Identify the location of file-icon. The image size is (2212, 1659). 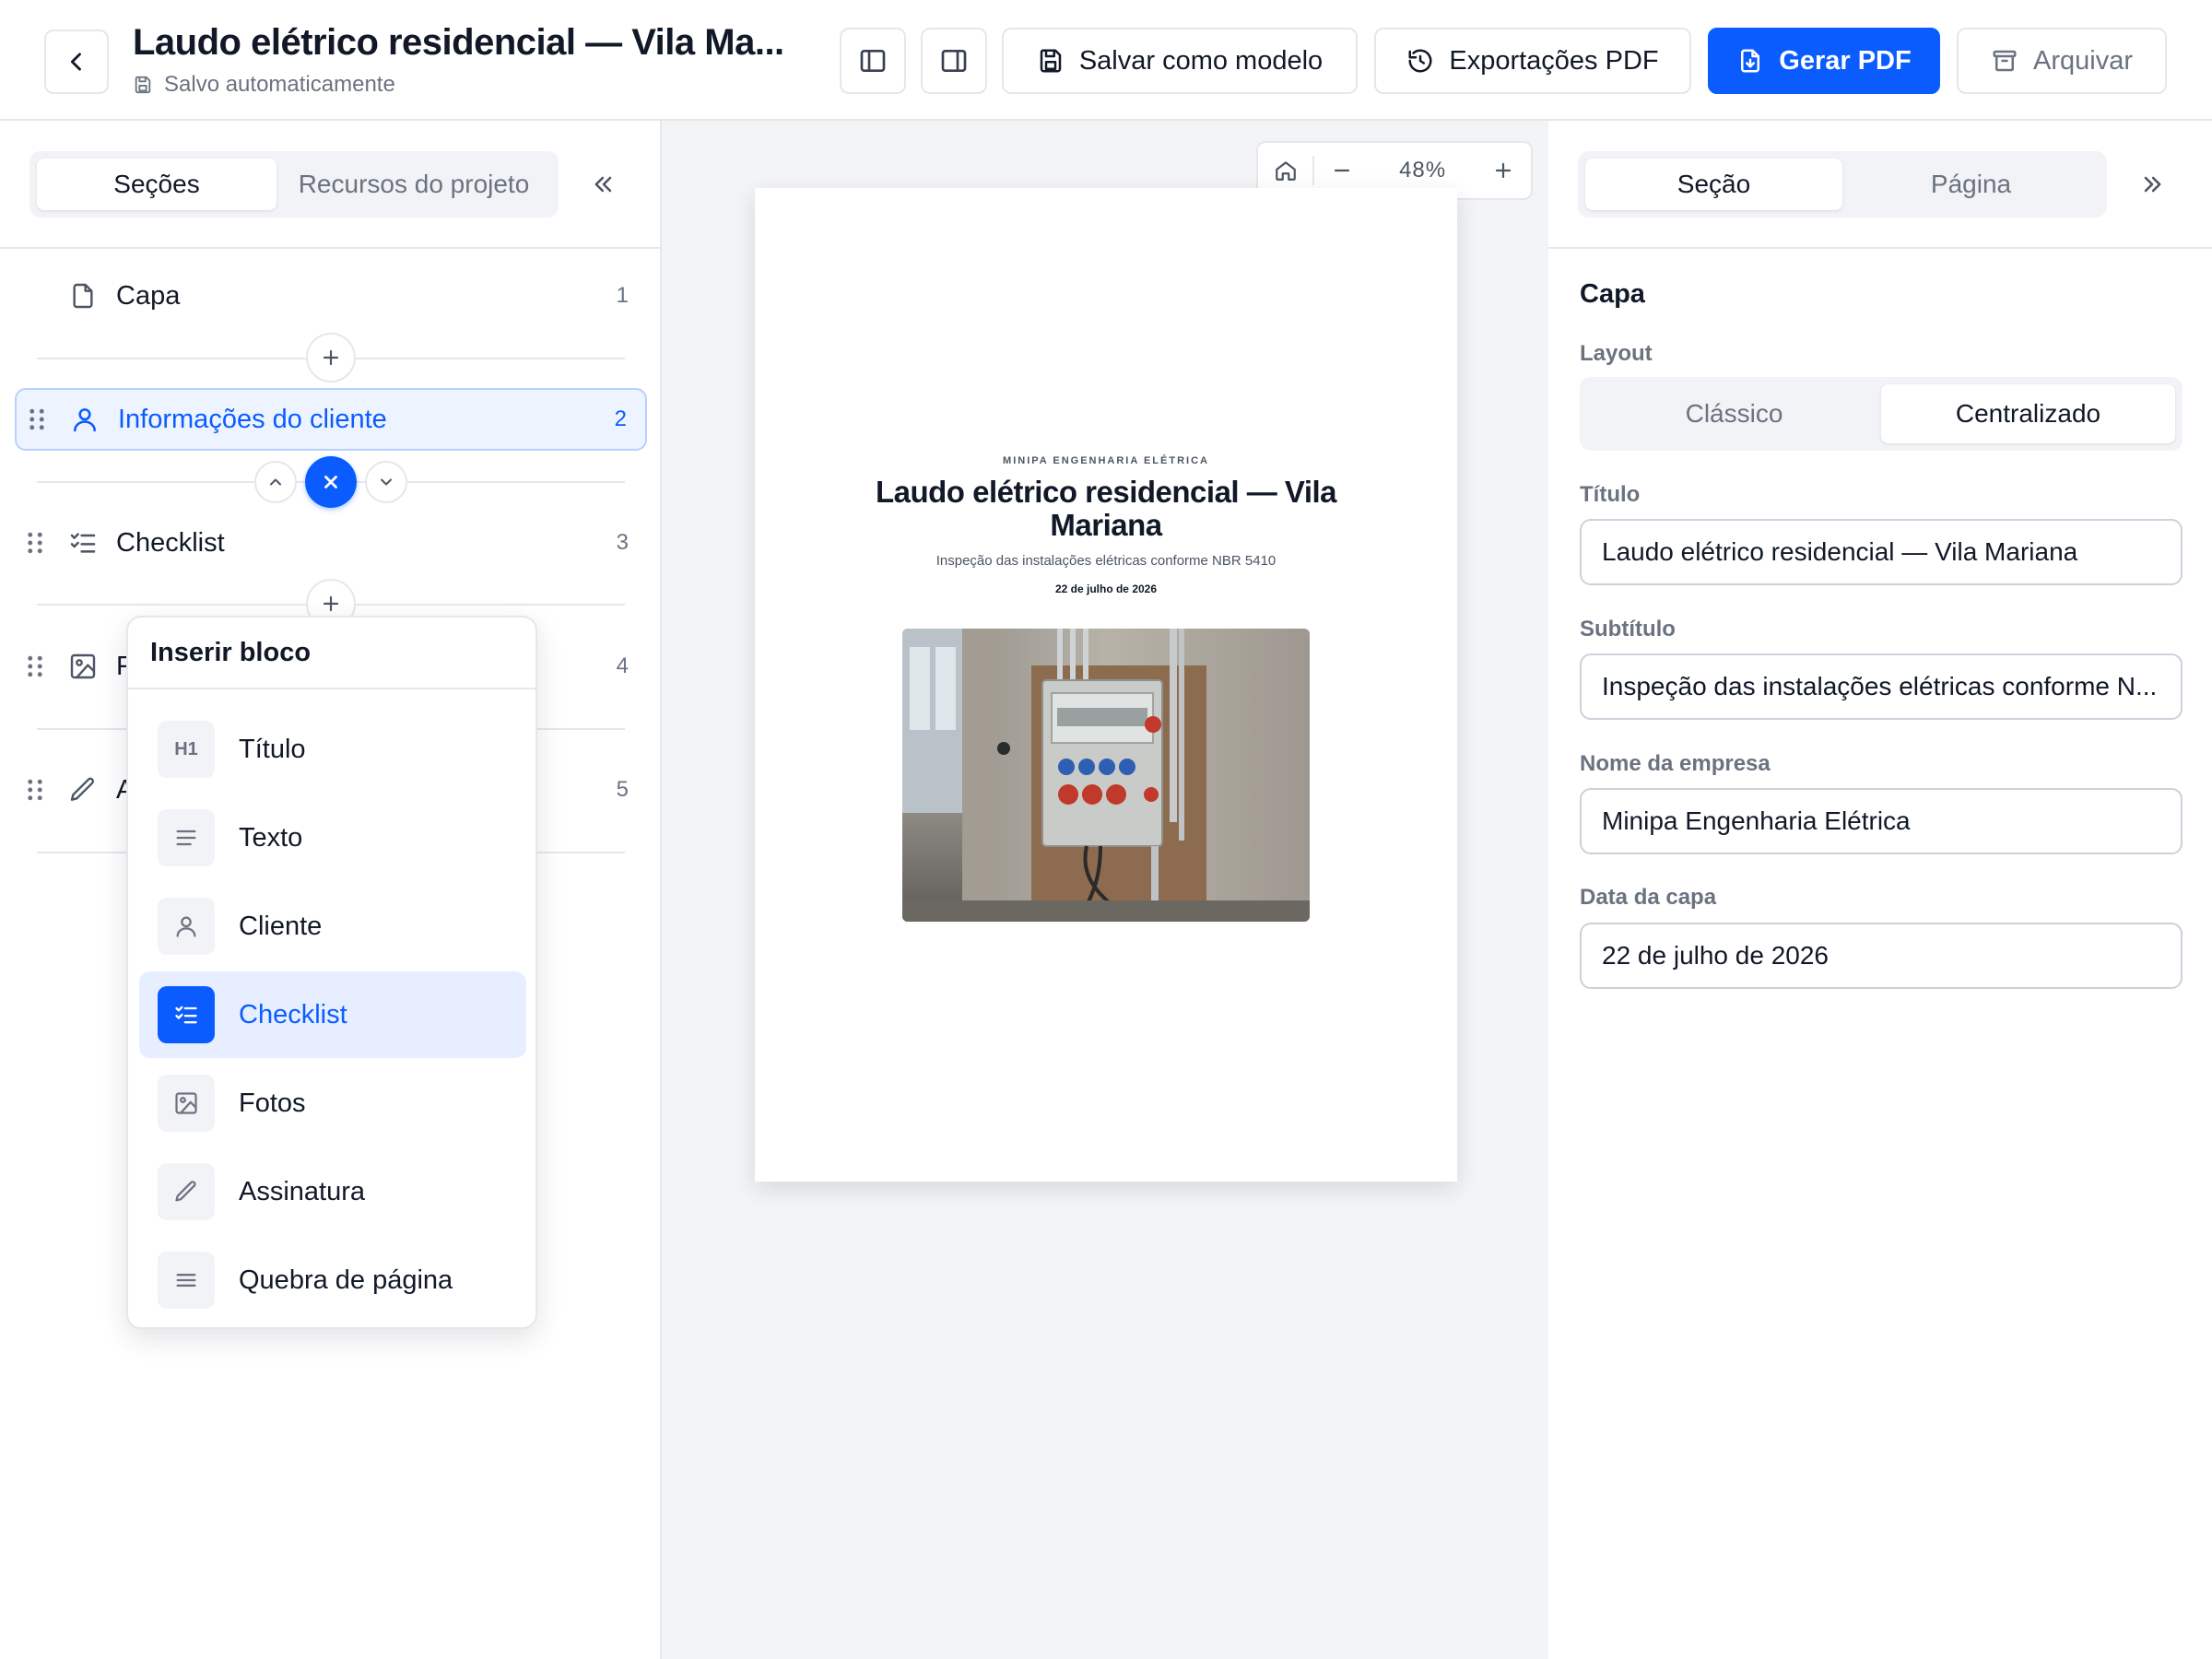
(83, 296).